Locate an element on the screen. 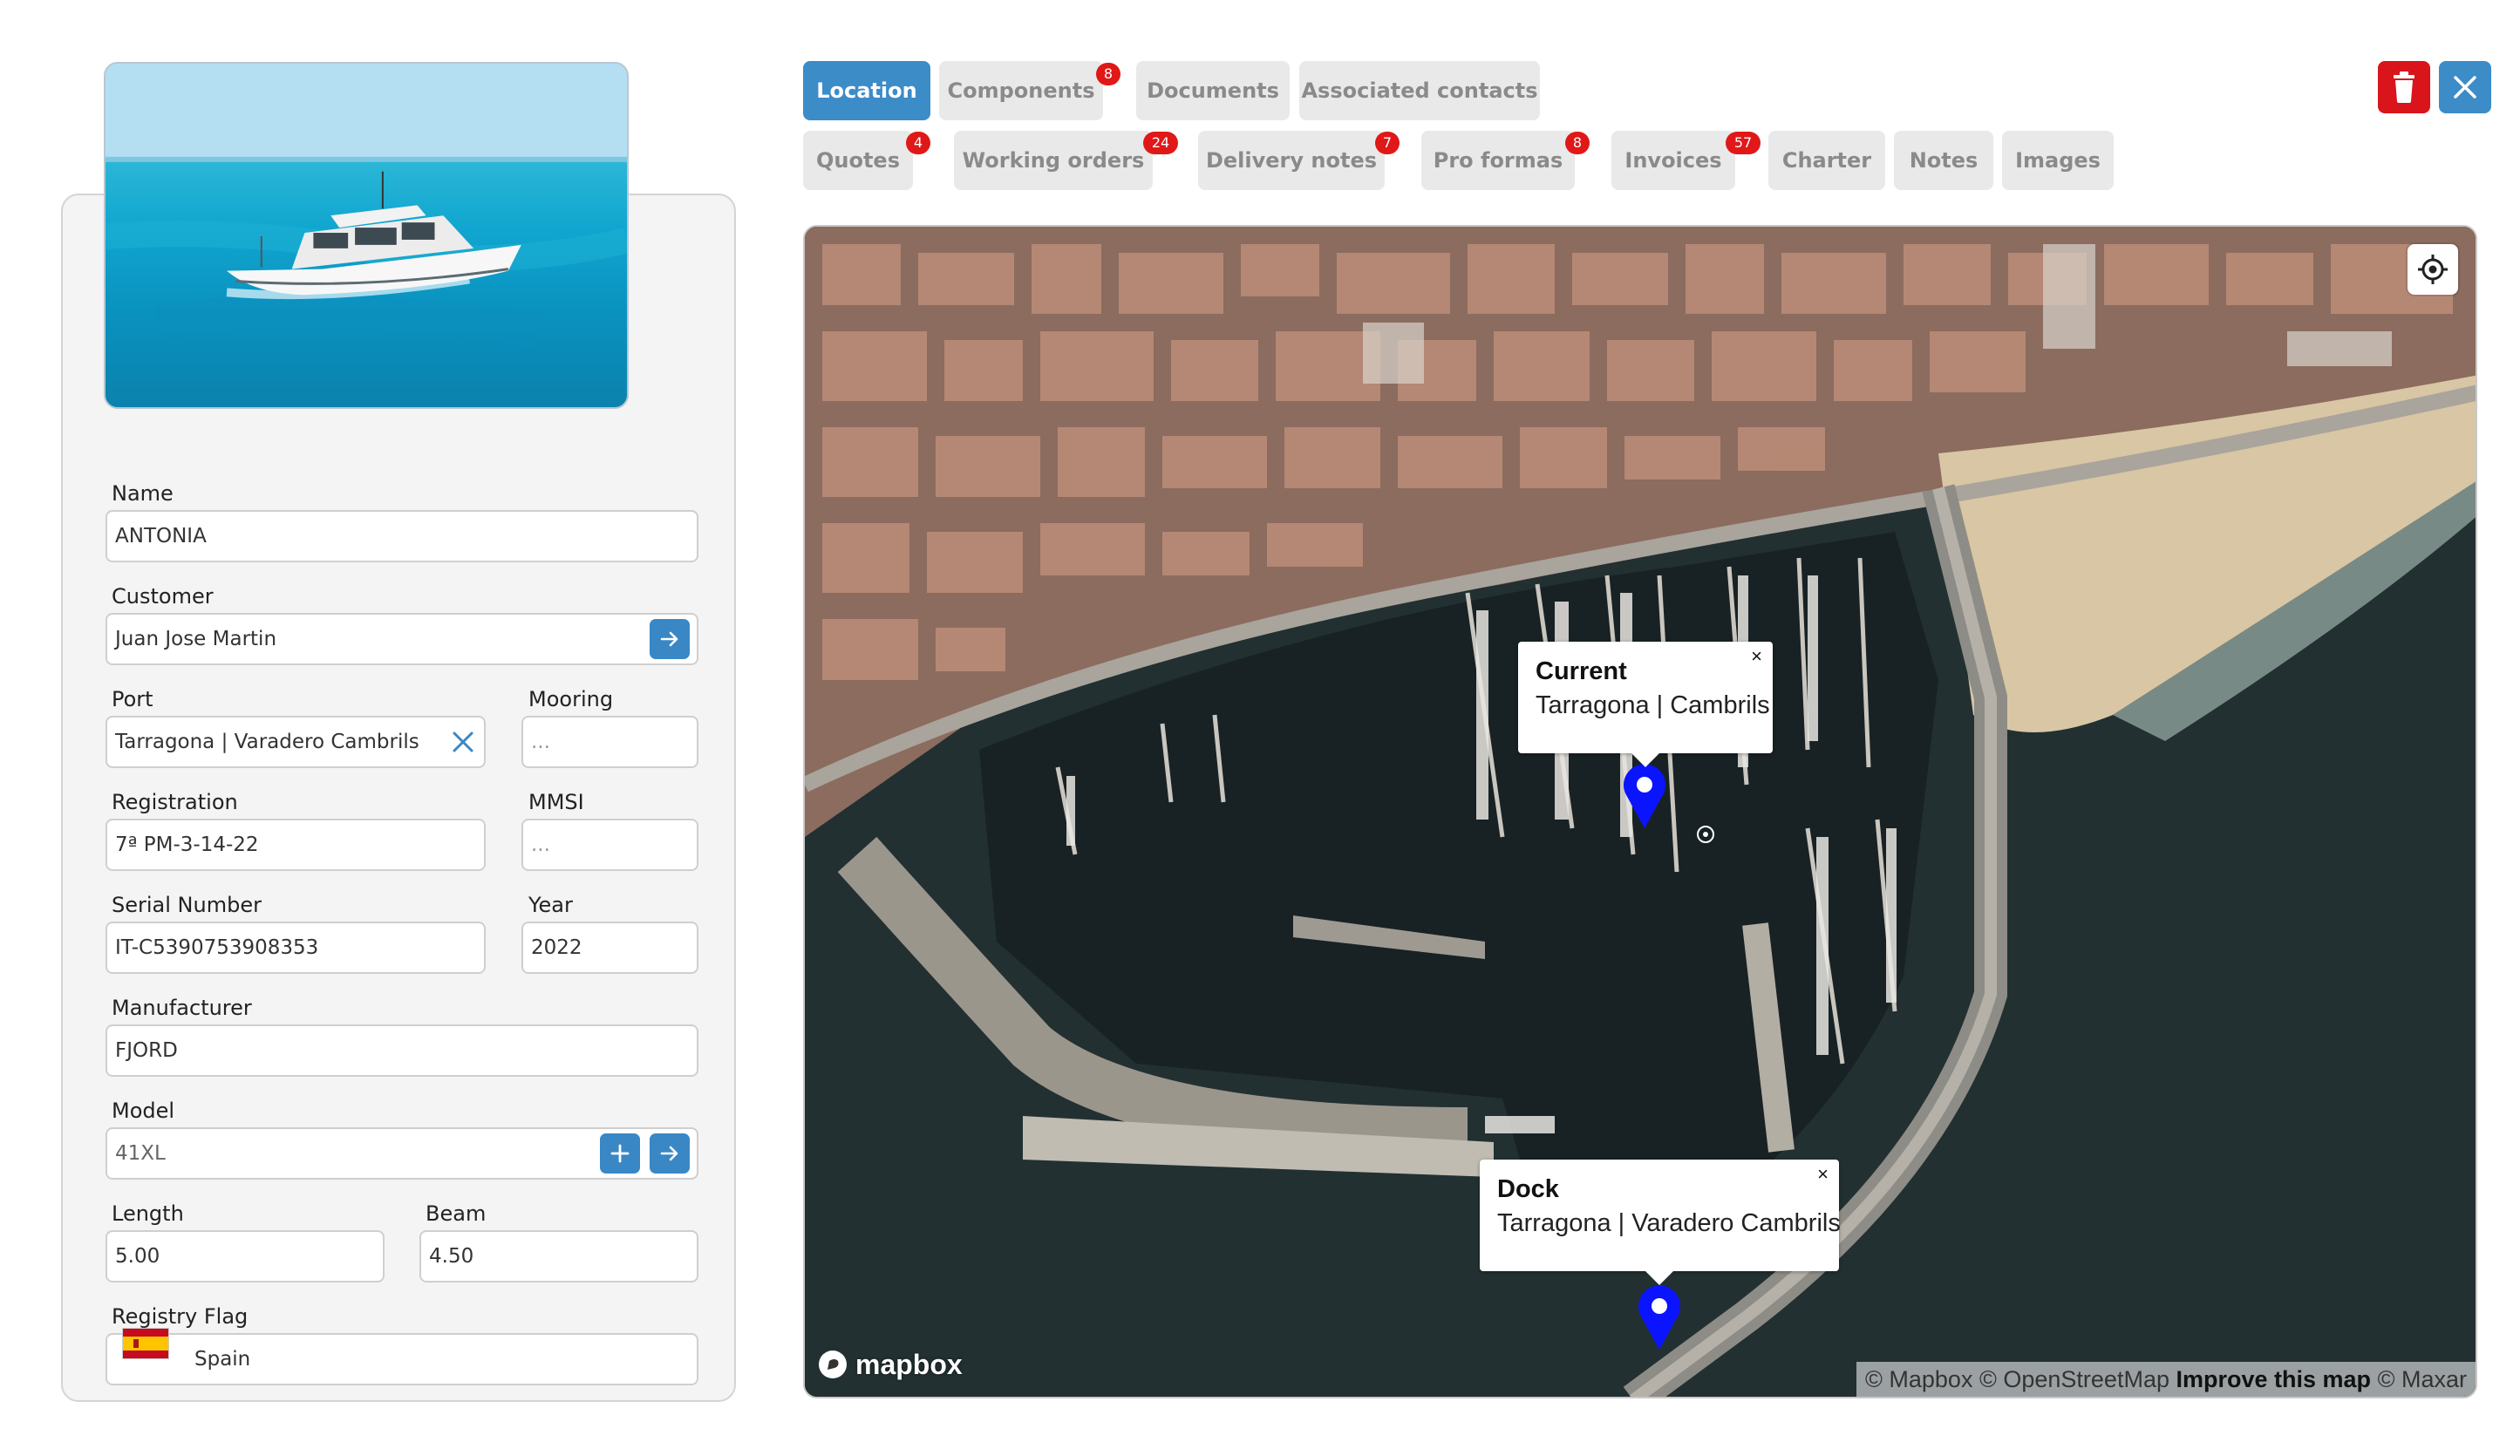 The height and width of the screenshot is (1456, 2520). registration-label: Registration is located at coordinates (175, 802).